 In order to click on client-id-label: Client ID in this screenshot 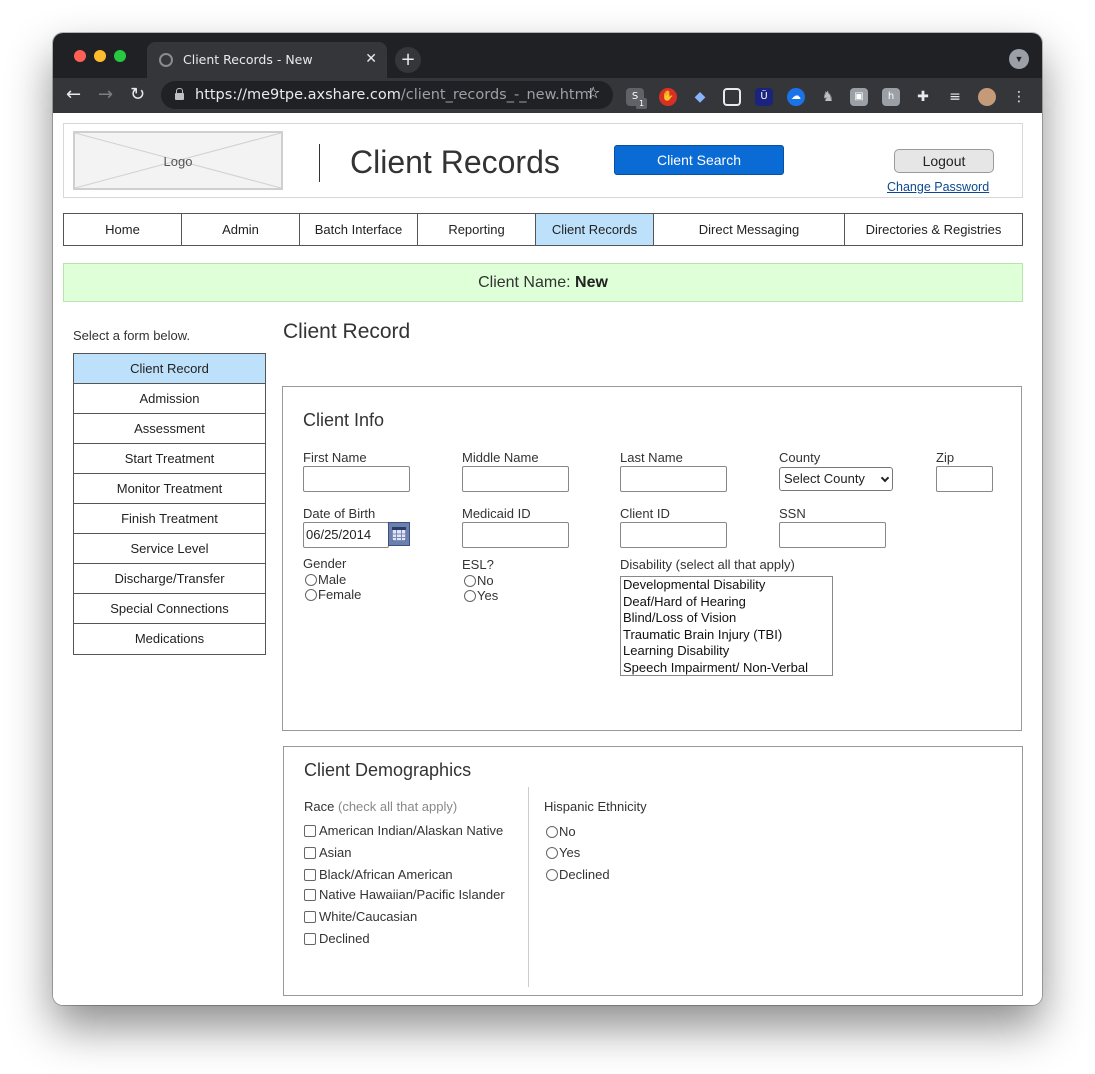, I will do `click(645, 513)`.